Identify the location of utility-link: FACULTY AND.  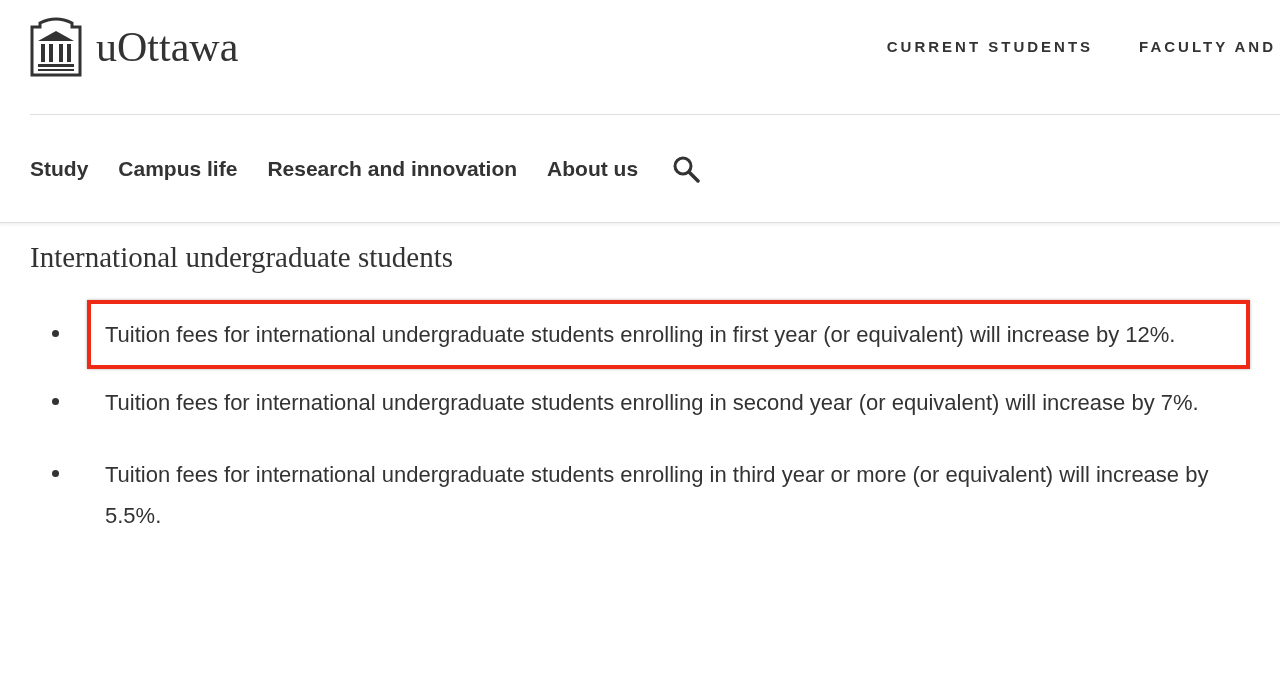
(1207, 46).